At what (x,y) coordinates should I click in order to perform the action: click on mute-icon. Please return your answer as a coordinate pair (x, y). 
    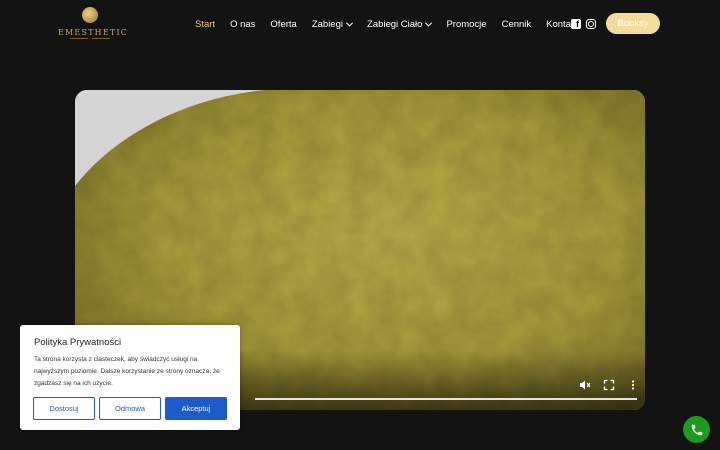
    Looking at the image, I should click on (585, 385).